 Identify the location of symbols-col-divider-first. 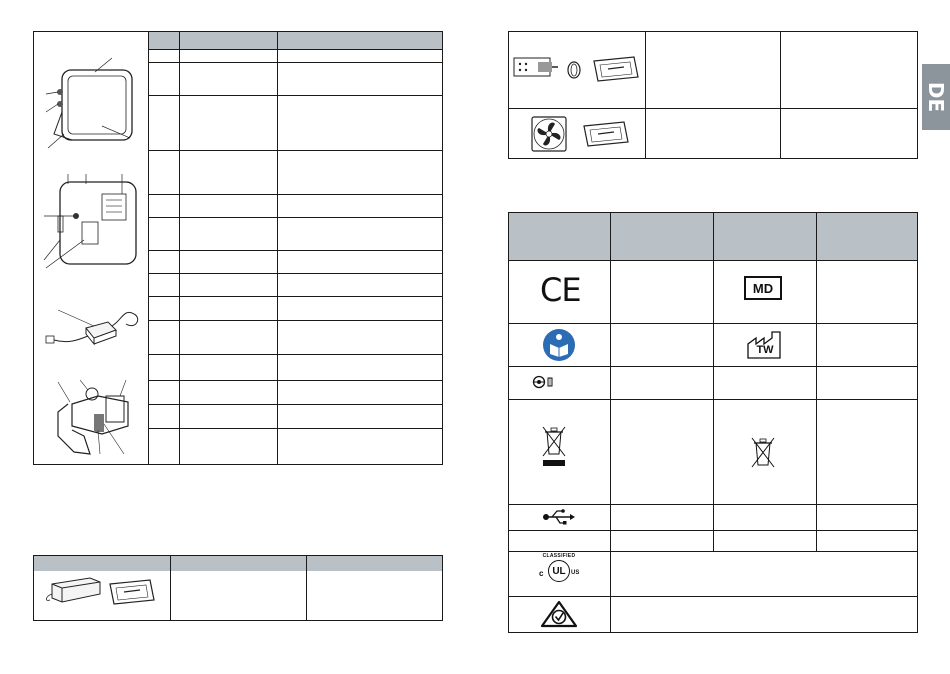
(610, 592).